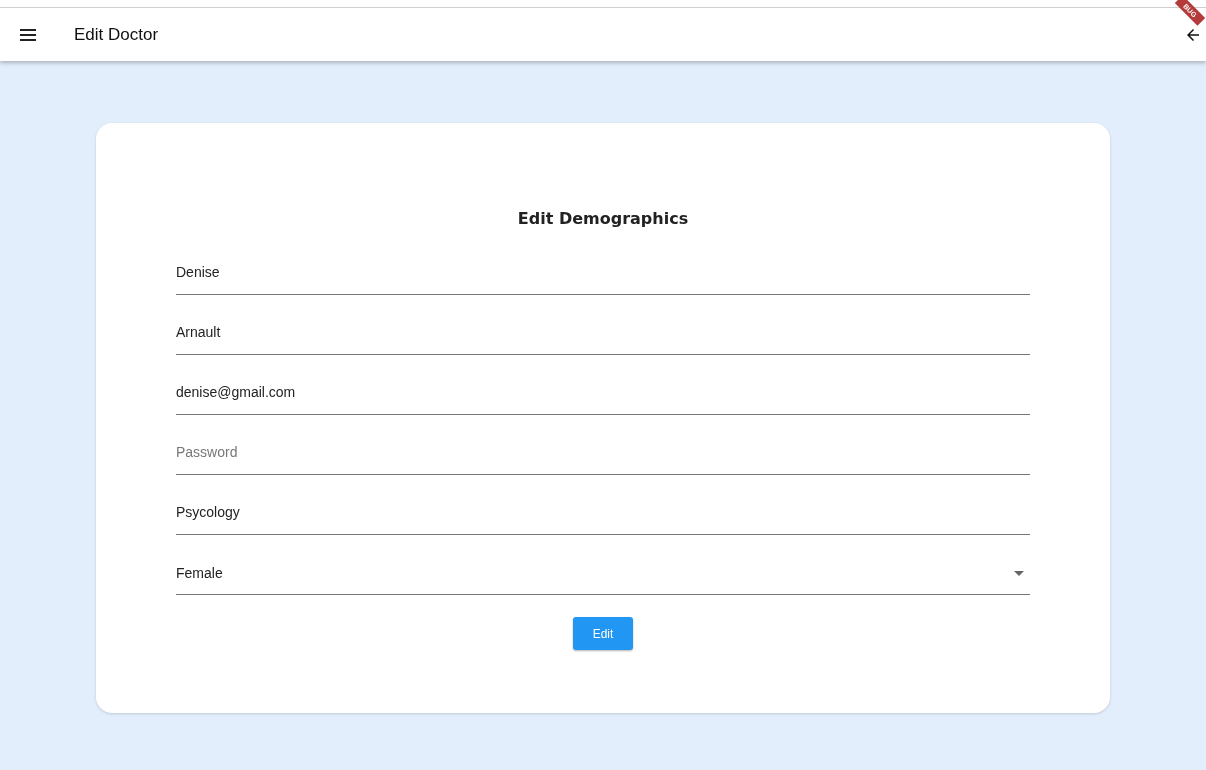 This screenshot has height=770, width=1206. What do you see at coordinates (603, 273) in the screenshot?
I see `input-field: Denise` at bounding box center [603, 273].